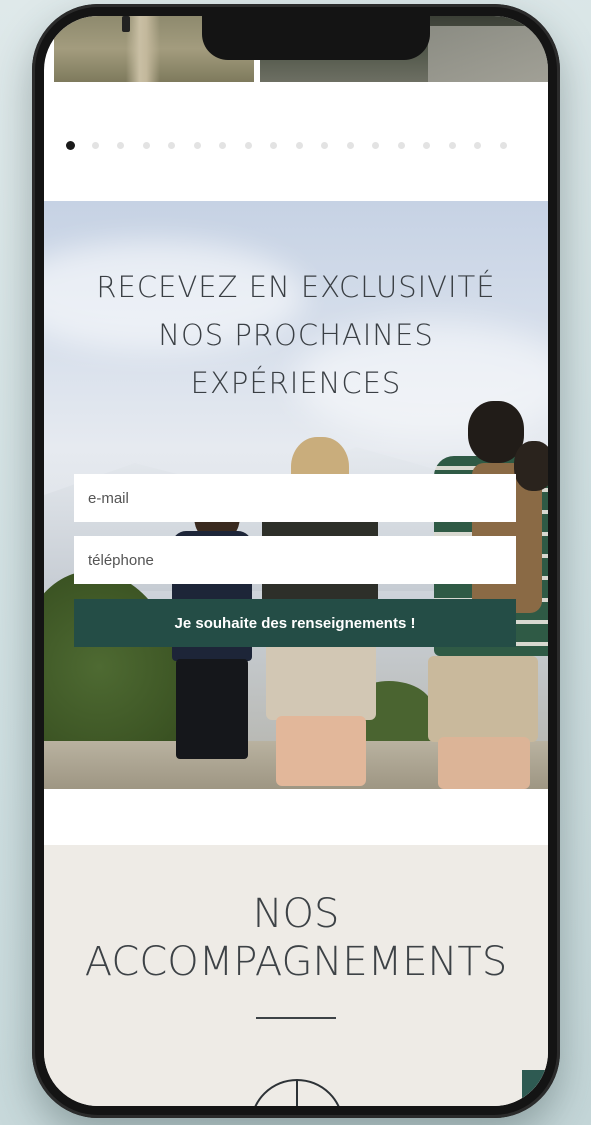 This screenshot has width=591, height=1125. Describe the element at coordinates (126, 24) in the screenshot. I see `hiker-figure` at that location.